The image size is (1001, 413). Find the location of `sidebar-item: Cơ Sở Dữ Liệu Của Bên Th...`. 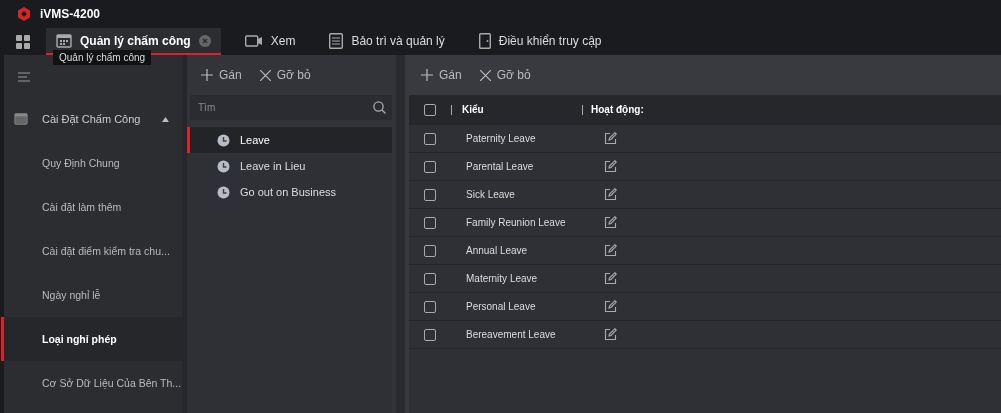

sidebar-item: Cơ Sở Dữ Liệu Của Bên Th... is located at coordinates (91, 383).